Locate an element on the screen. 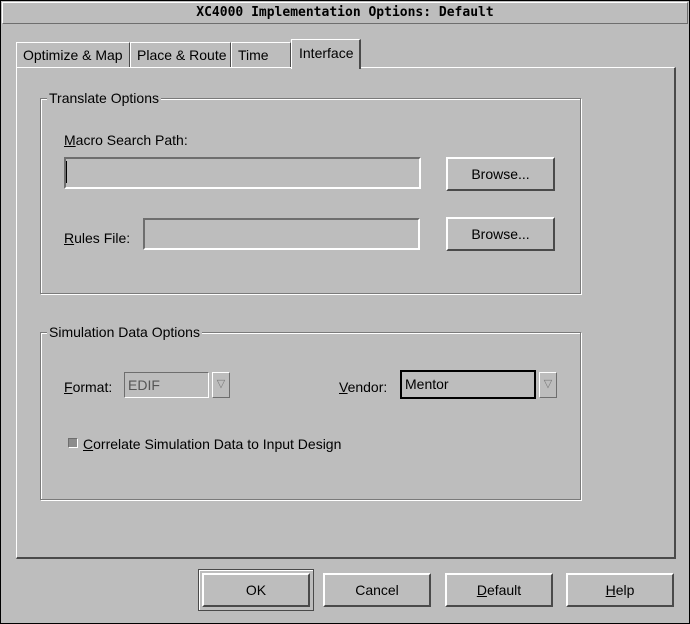  format-mnemonic: F is located at coordinates (68, 387).